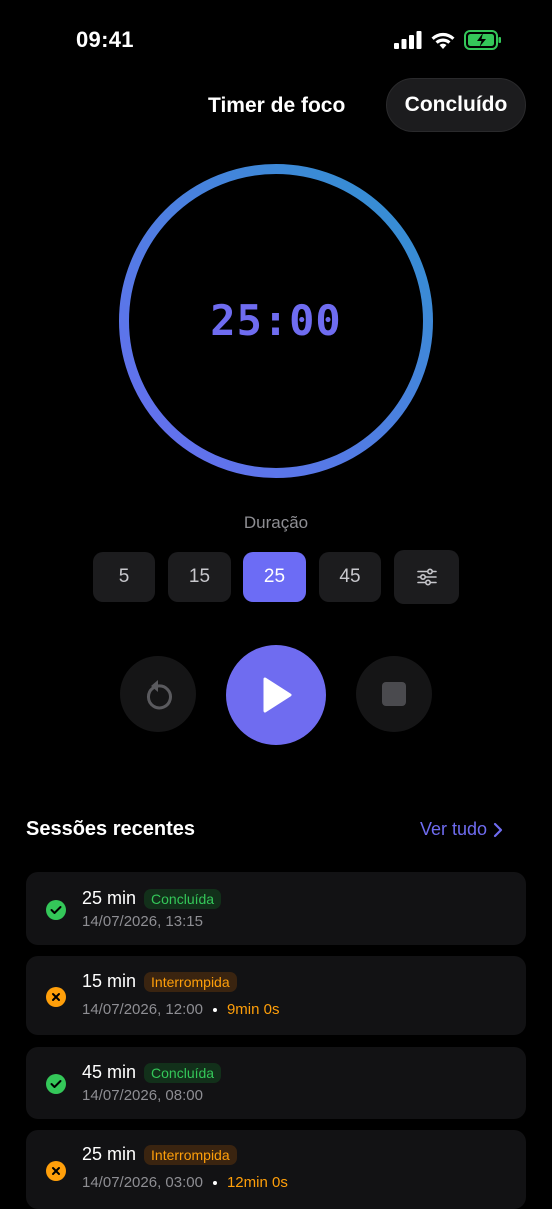 The width and height of the screenshot is (552, 1209). I want to click on duration-option-5: 5, so click(124, 577).